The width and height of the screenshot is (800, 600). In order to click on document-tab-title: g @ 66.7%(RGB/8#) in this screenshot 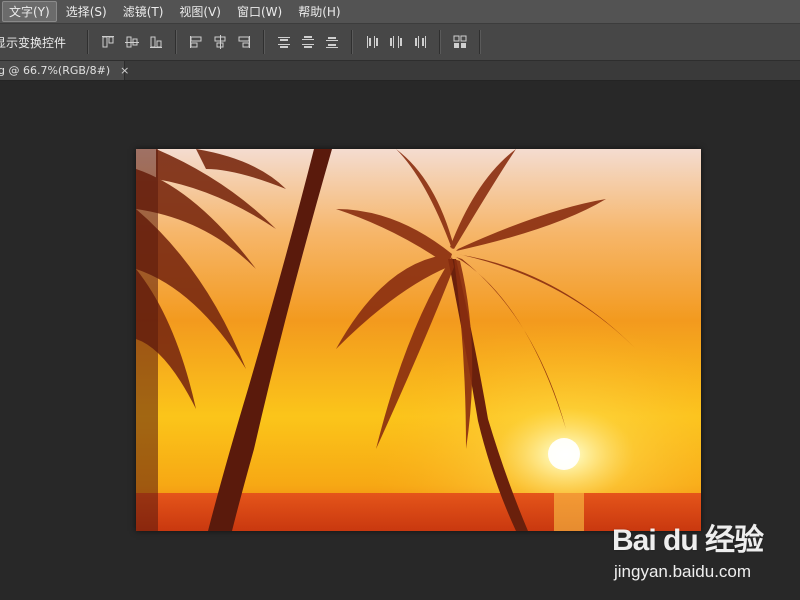, I will do `click(55, 70)`.